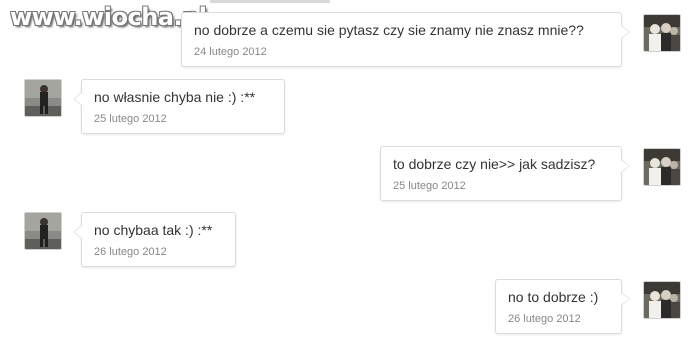 This screenshot has height=340, width=694. Describe the element at coordinates (553, 297) in the screenshot. I see `message-text: no to dobrze :)` at that location.